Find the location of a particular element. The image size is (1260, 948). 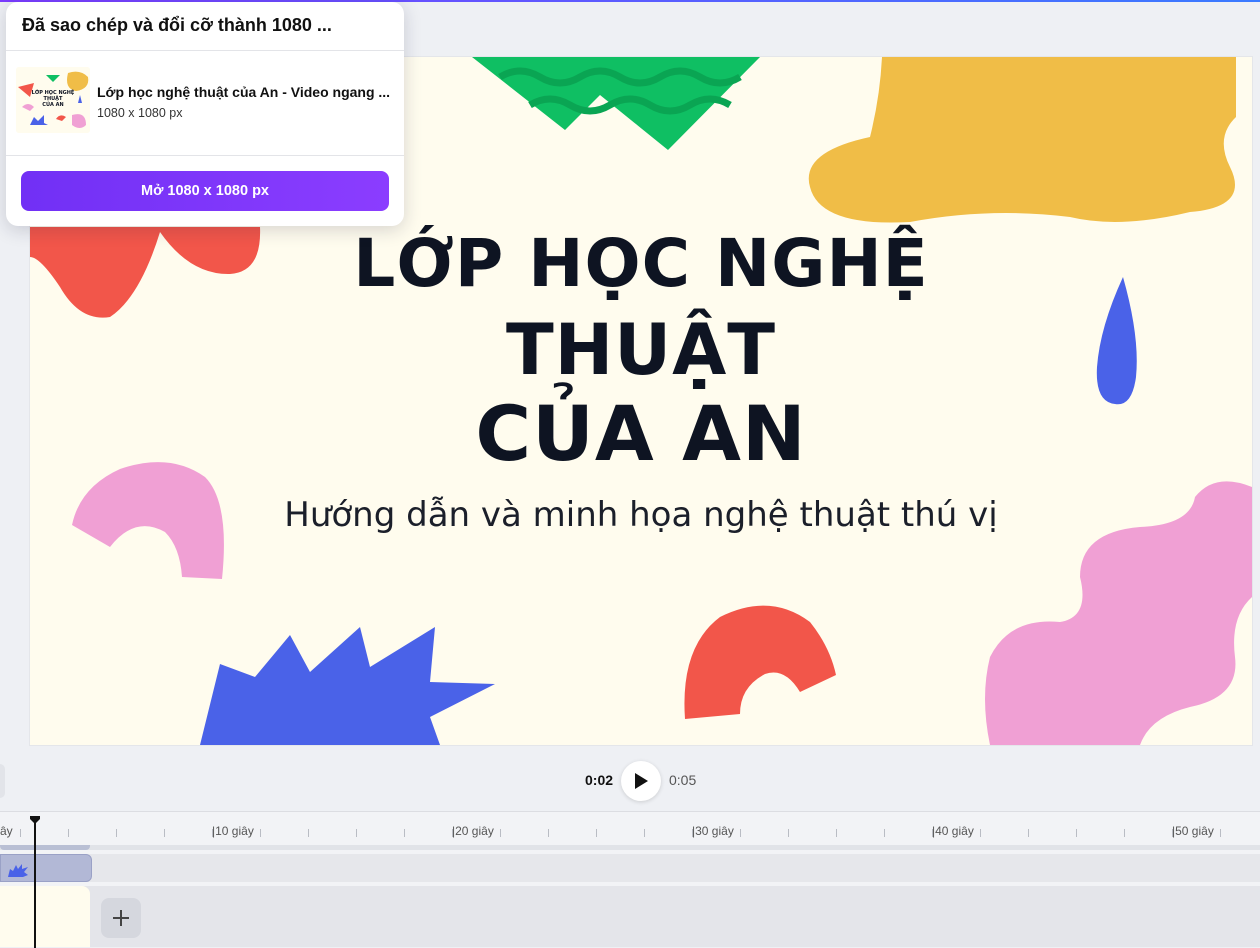

plus-icon is located at coordinates (121, 918).